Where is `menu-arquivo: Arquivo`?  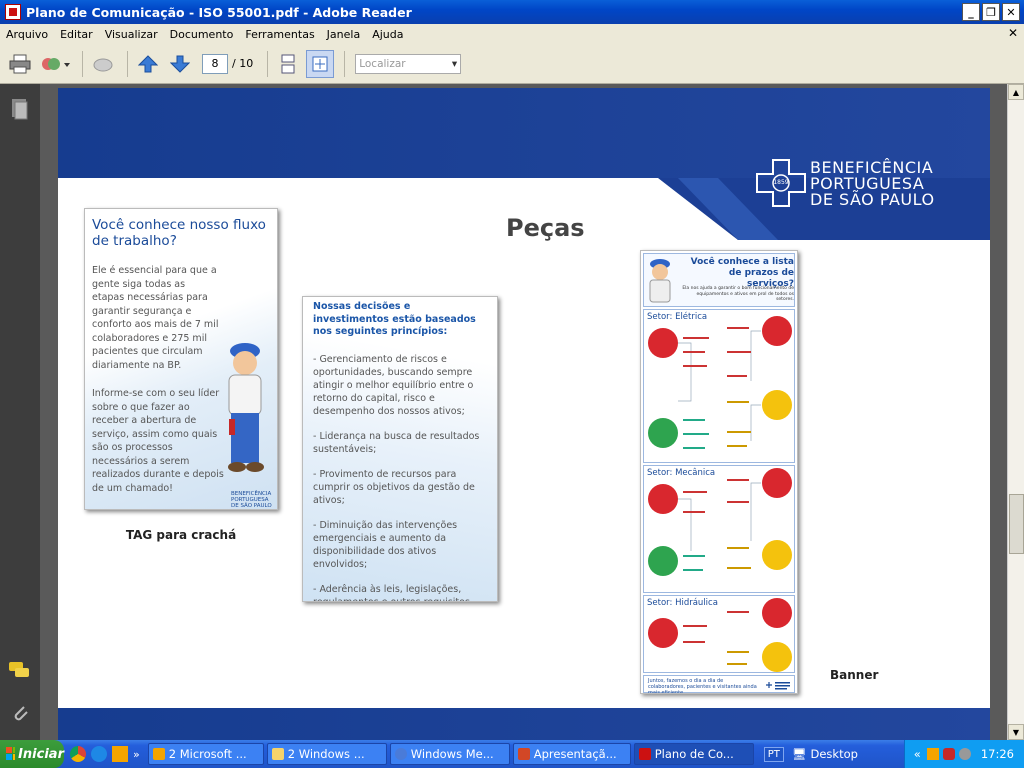 menu-arquivo: Arquivo is located at coordinates (27, 34).